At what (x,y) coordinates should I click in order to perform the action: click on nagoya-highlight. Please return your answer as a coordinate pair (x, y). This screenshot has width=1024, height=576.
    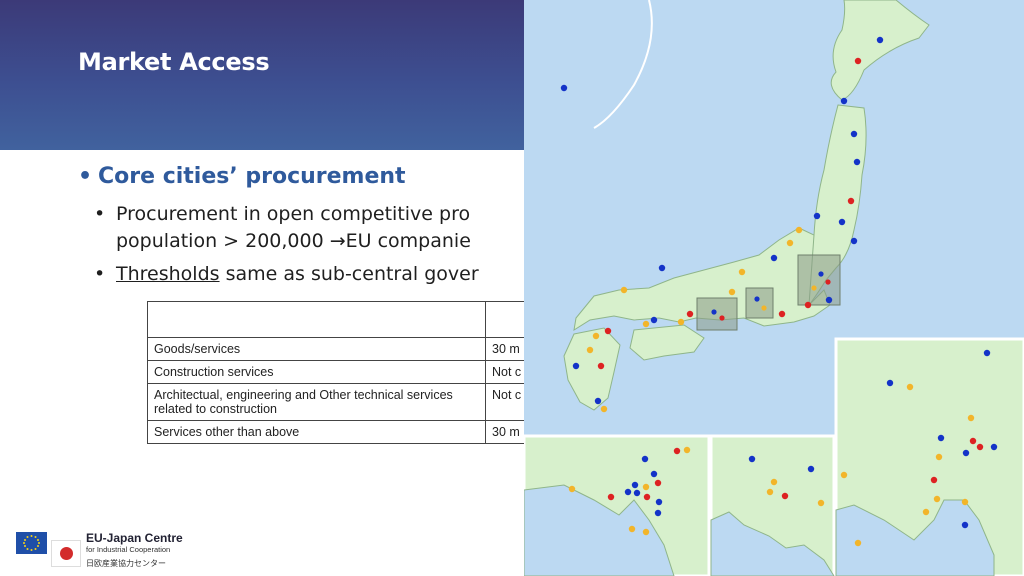
    Looking at the image, I should click on (759, 303).